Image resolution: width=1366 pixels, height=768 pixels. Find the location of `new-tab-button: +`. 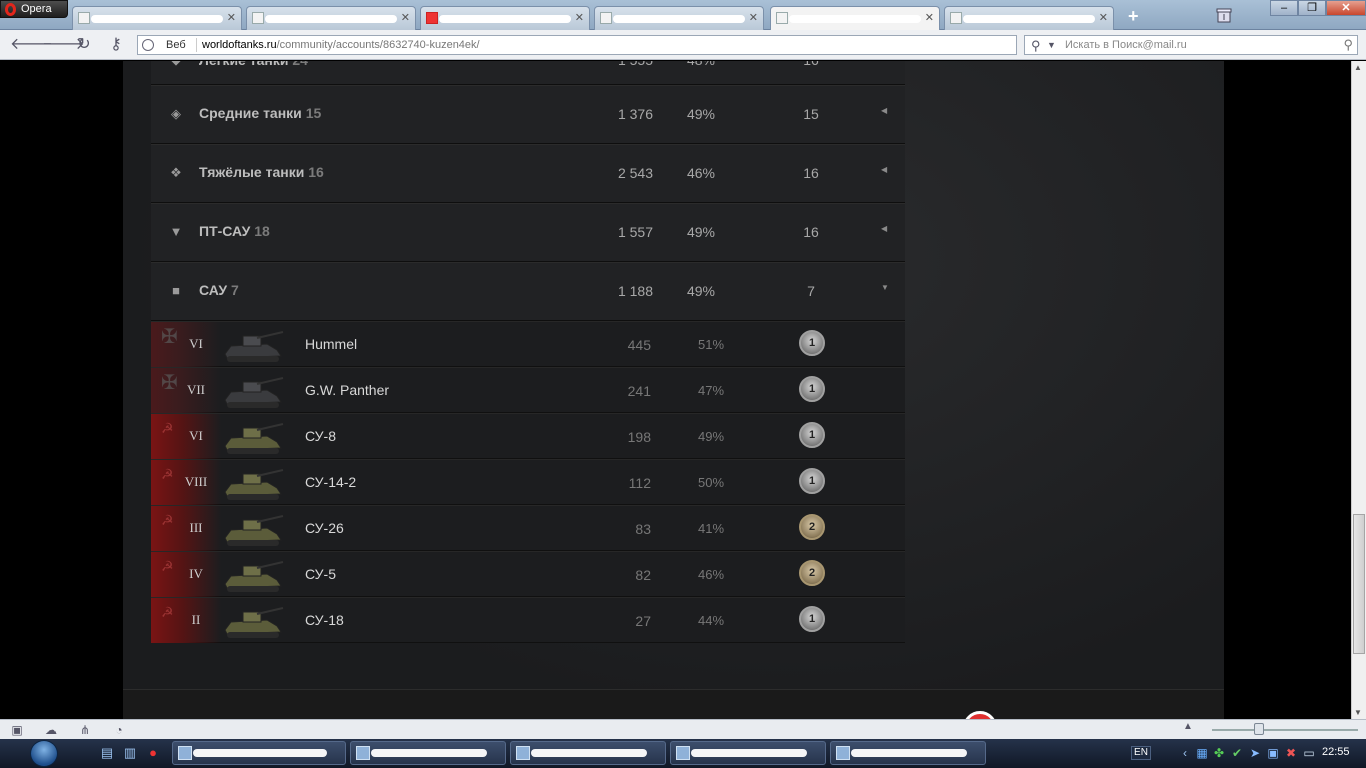

new-tab-button: + is located at coordinates (1133, 16).